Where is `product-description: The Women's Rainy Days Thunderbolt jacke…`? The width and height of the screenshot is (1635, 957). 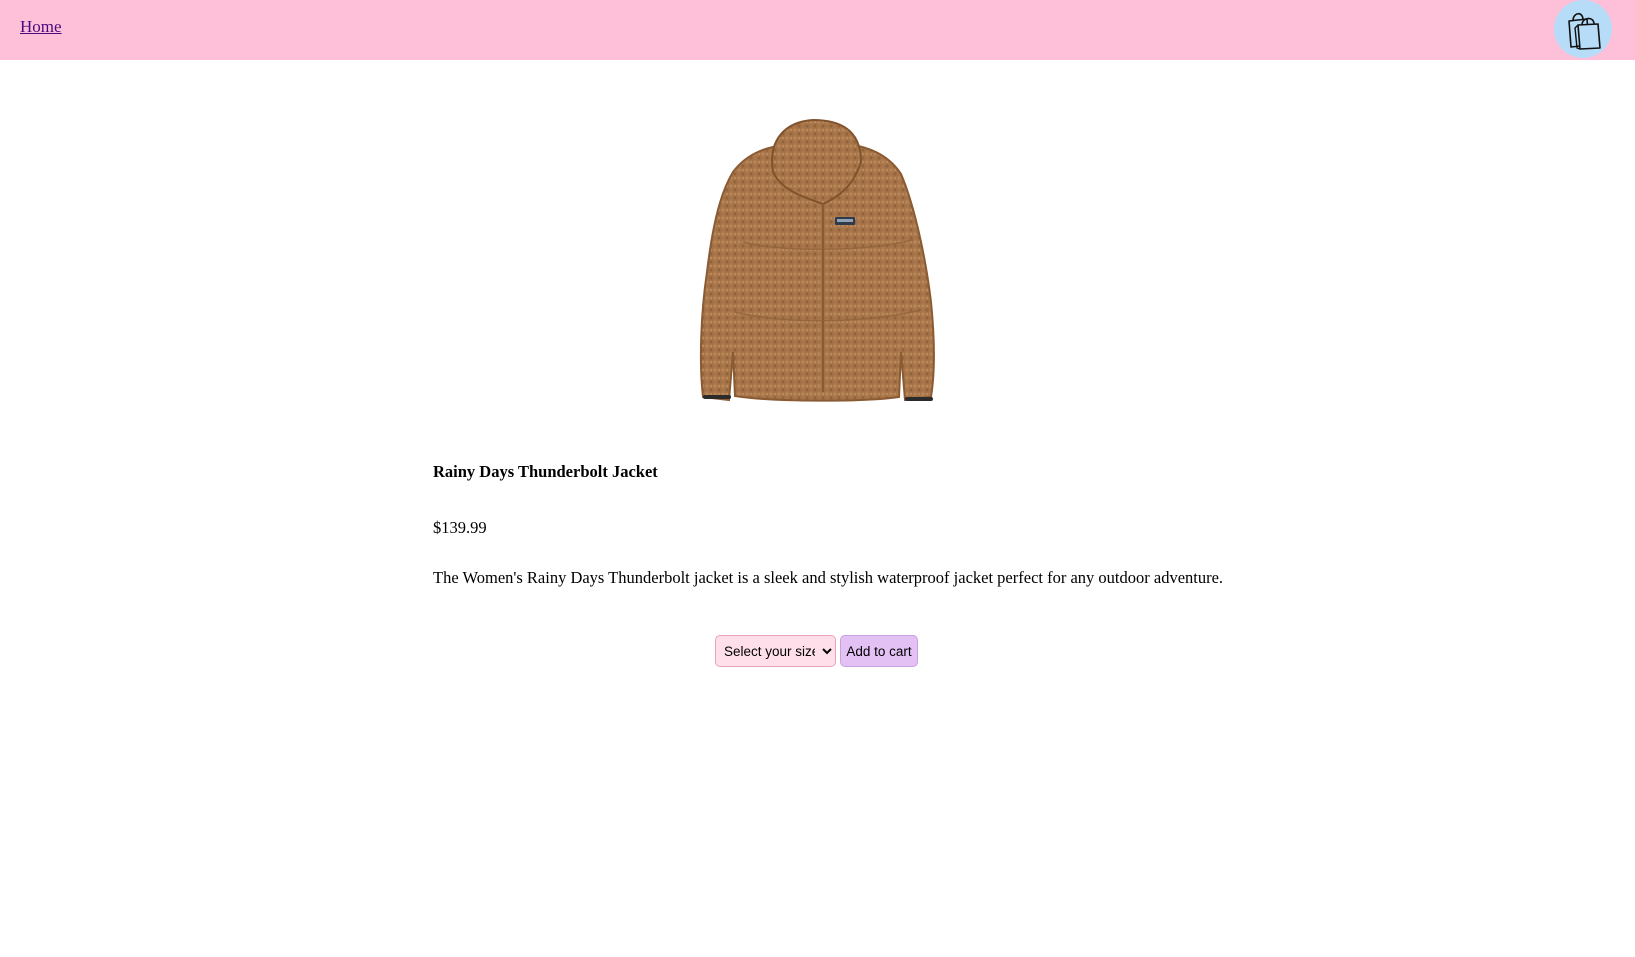
product-description: The Women's Rainy Days Thunderbolt jacke… is located at coordinates (828, 577).